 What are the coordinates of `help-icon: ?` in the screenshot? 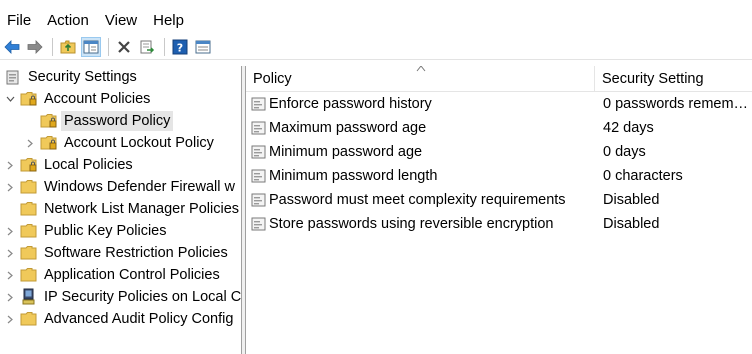 It's located at (180, 47).